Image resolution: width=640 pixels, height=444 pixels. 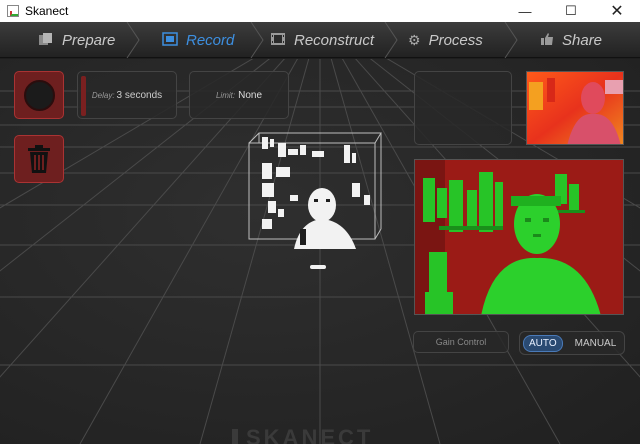 I want to click on tab-record: Record, so click(x=198, y=40).